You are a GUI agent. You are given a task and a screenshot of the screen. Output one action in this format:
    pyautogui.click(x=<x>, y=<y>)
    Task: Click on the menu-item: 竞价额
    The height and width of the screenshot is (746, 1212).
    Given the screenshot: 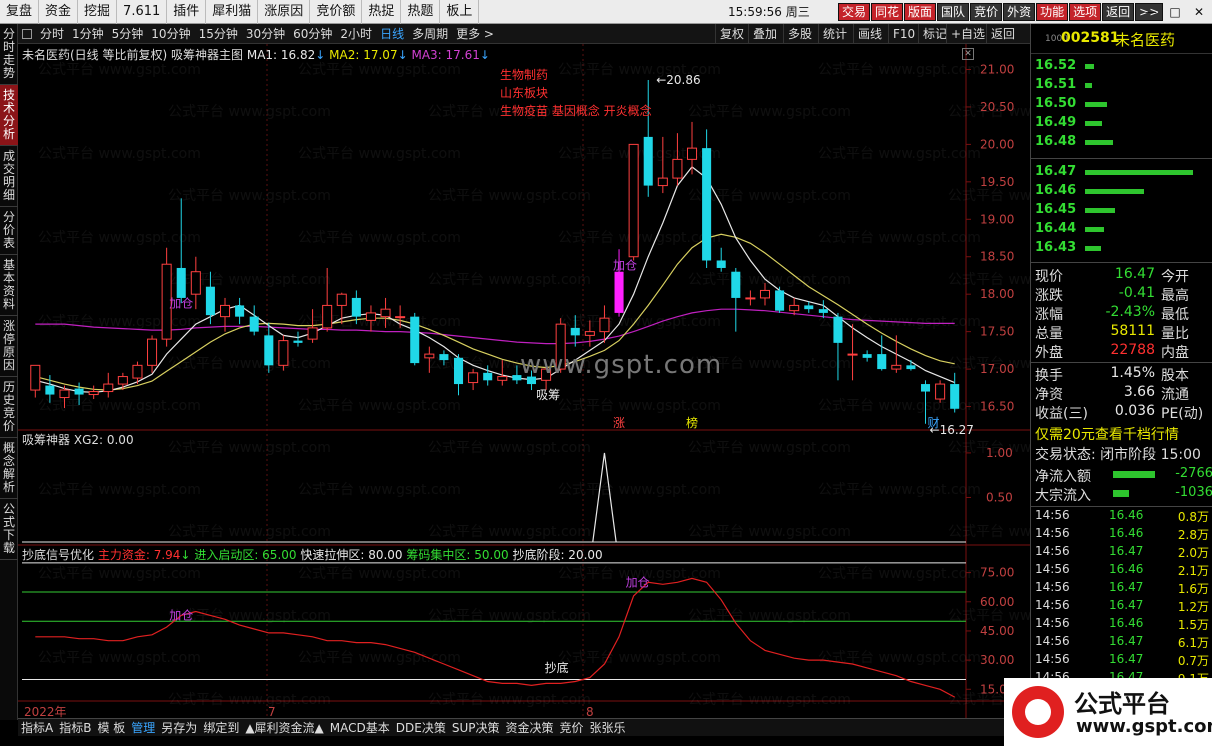 What is the action you would take?
    pyautogui.click(x=336, y=12)
    